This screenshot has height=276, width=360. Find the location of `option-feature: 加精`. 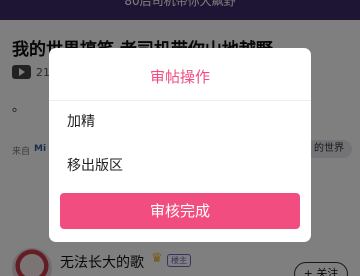

option-feature: 加精 is located at coordinates (180, 122).